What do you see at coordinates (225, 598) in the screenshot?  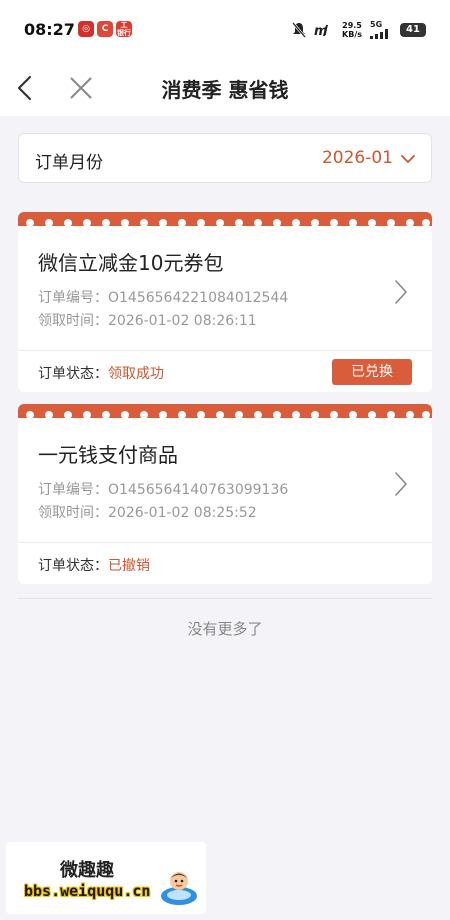 I see `list-divider` at bounding box center [225, 598].